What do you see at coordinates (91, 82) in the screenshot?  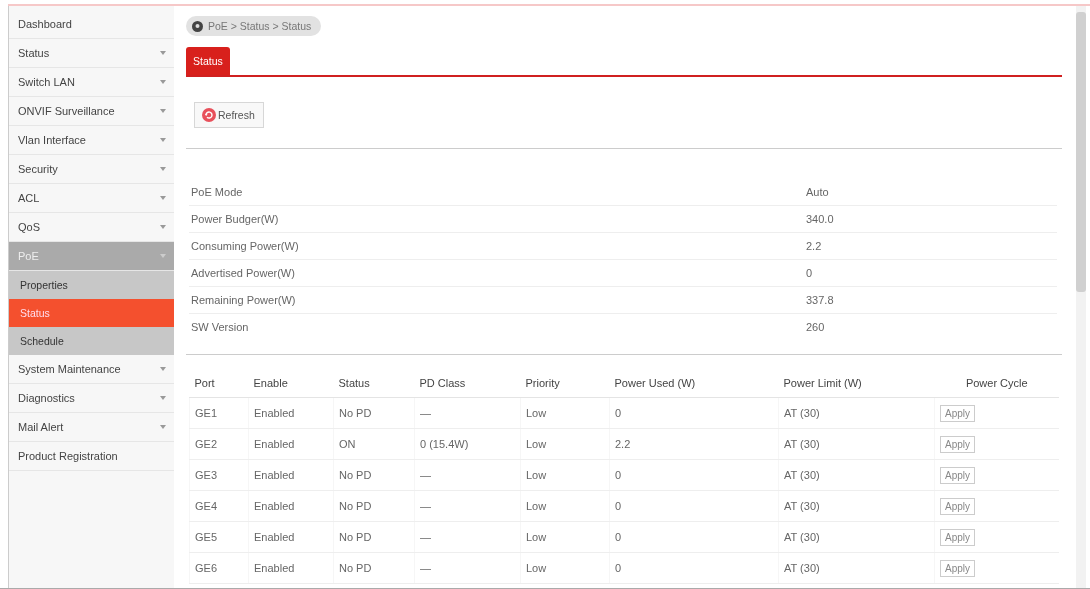 I see `sidebar-item: Switch LAN` at bounding box center [91, 82].